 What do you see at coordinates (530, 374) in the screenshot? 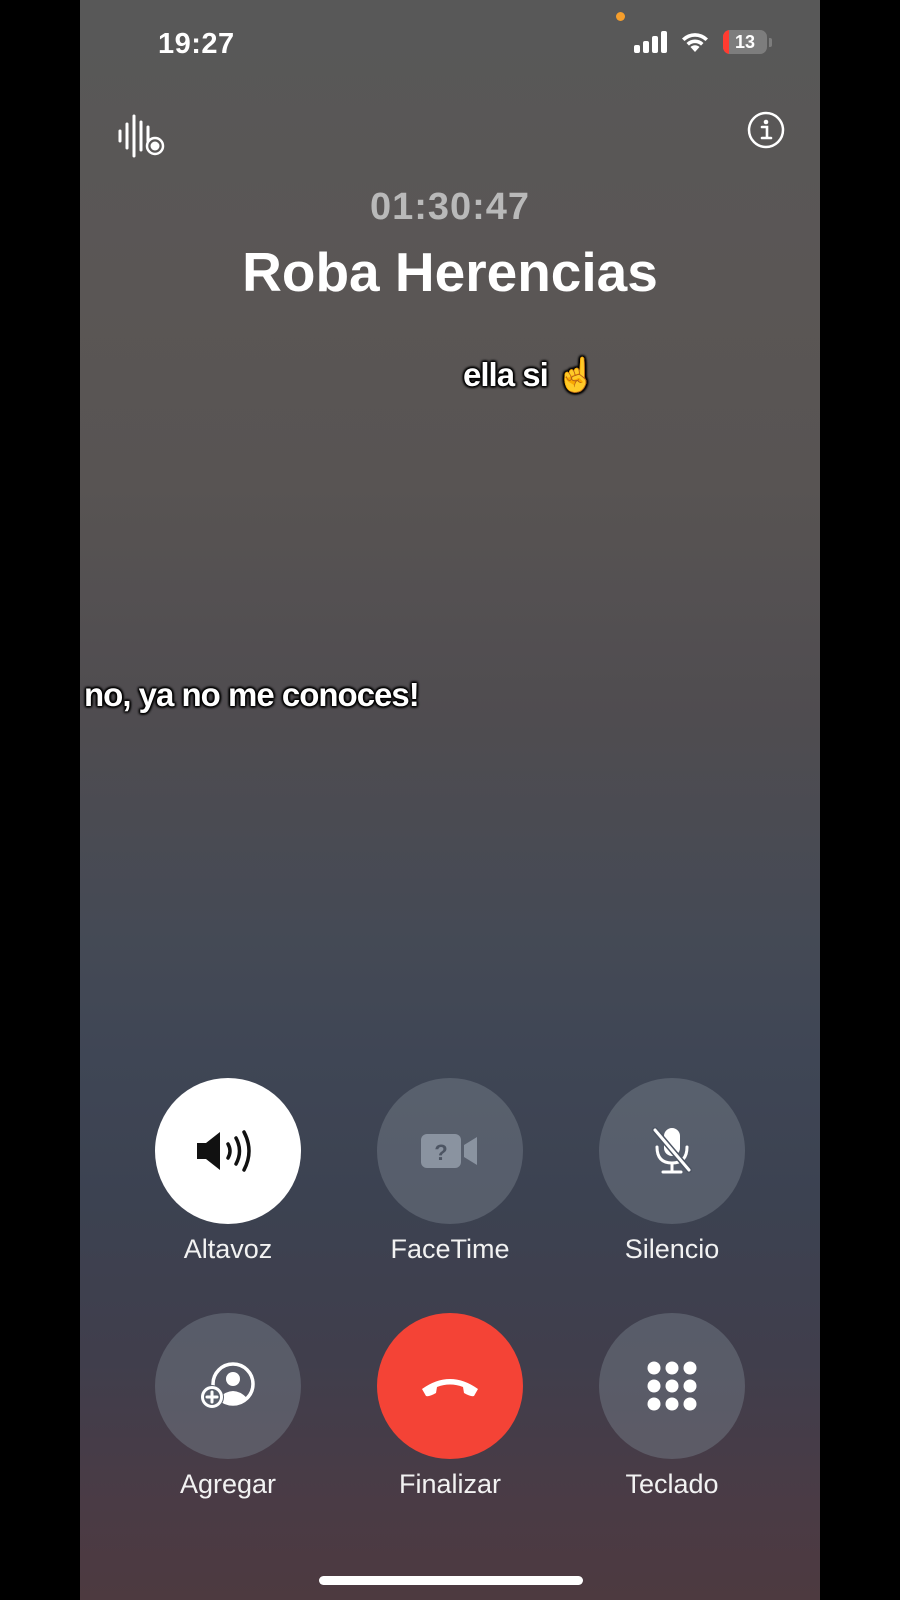
I see `overlay-caption: ella si ☝️` at bounding box center [530, 374].